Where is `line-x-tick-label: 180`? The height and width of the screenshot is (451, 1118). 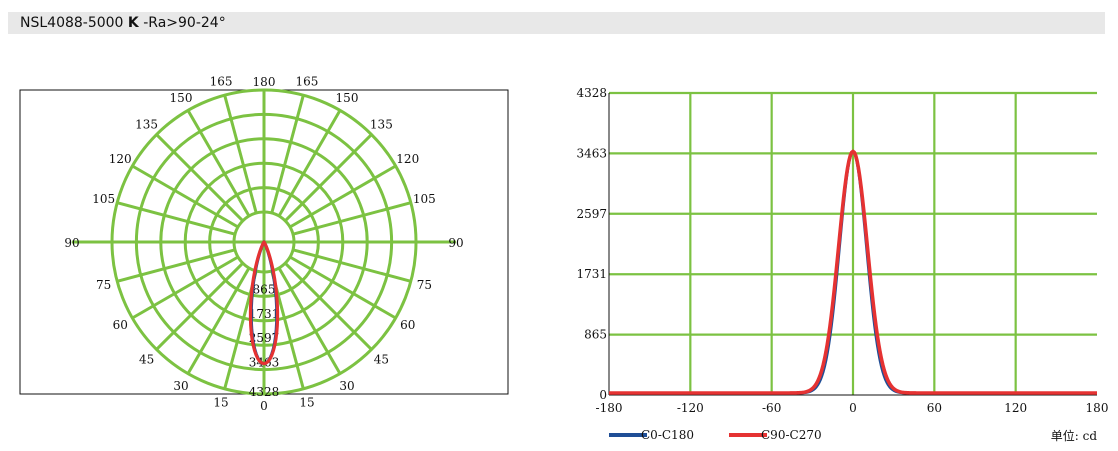
line-x-tick-label: 180 is located at coordinates (1097, 408).